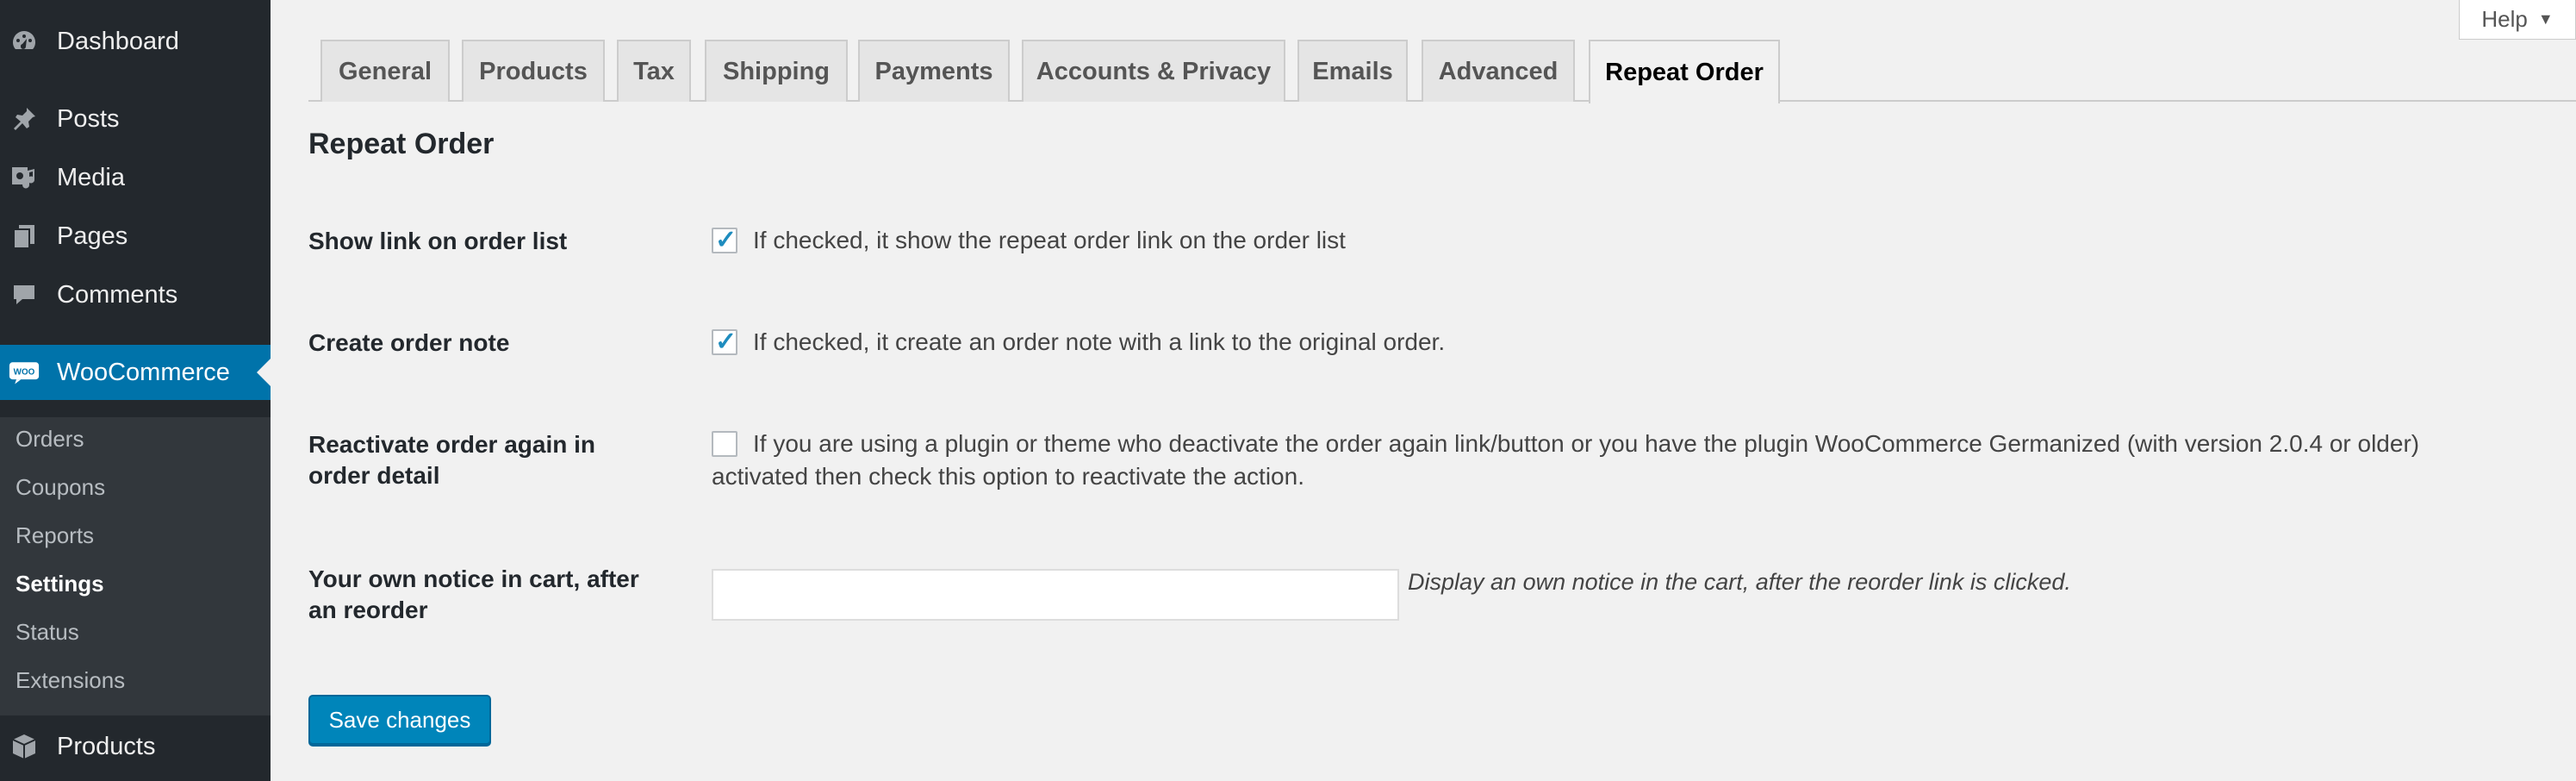 The width and height of the screenshot is (2576, 781). What do you see at coordinates (438, 241) in the screenshot?
I see `show-link-label: Show link on order list` at bounding box center [438, 241].